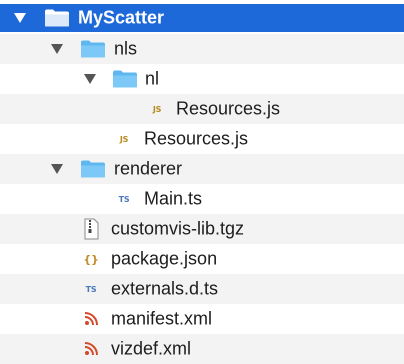  What do you see at coordinates (91, 259) in the screenshot?
I see `json-file-icon: {}` at bounding box center [91, 259].